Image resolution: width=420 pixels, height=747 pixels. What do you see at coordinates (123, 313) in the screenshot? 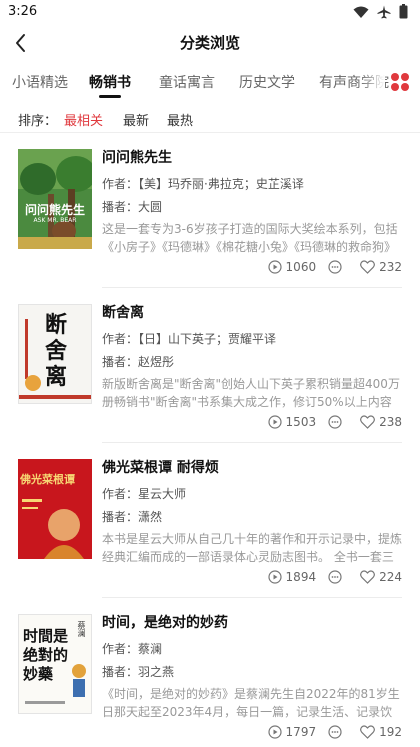
I see `book-title: 断舍离` at bounding box center [123, 313].